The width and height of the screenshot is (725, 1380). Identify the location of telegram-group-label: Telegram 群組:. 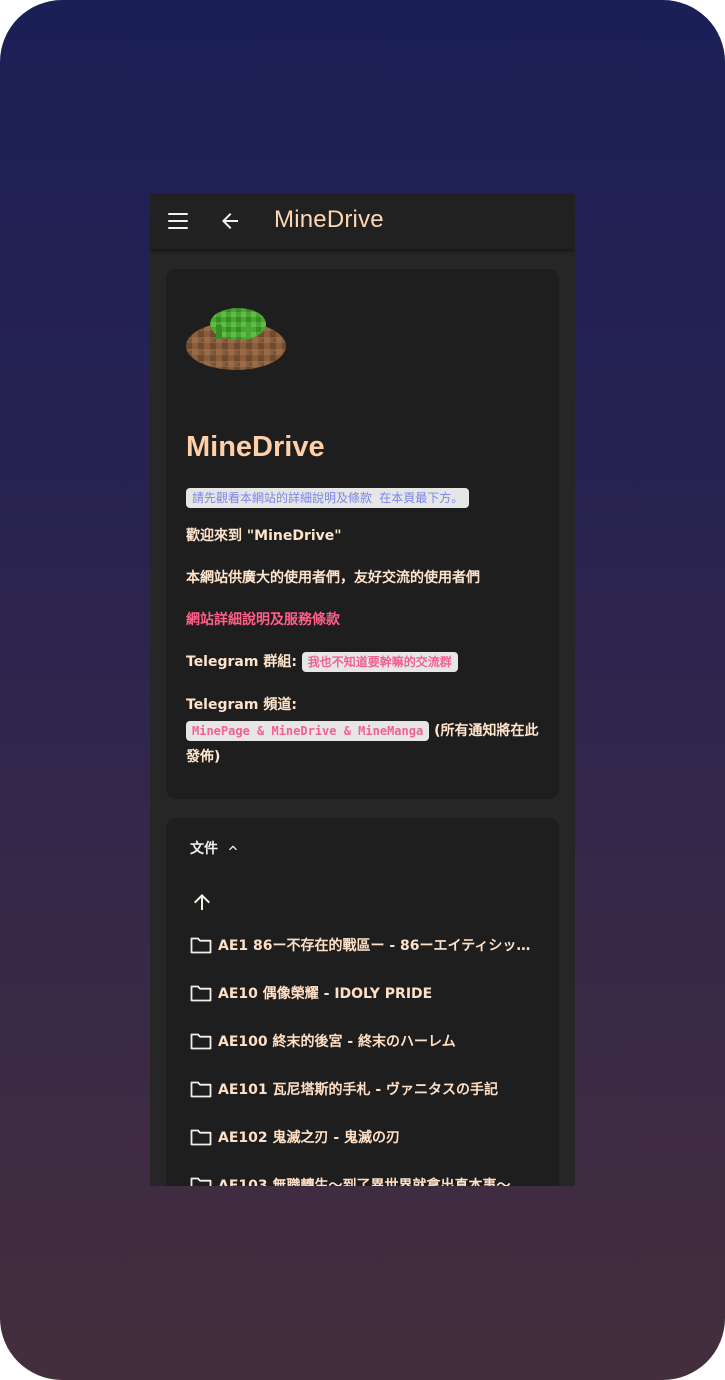
(241, 662).